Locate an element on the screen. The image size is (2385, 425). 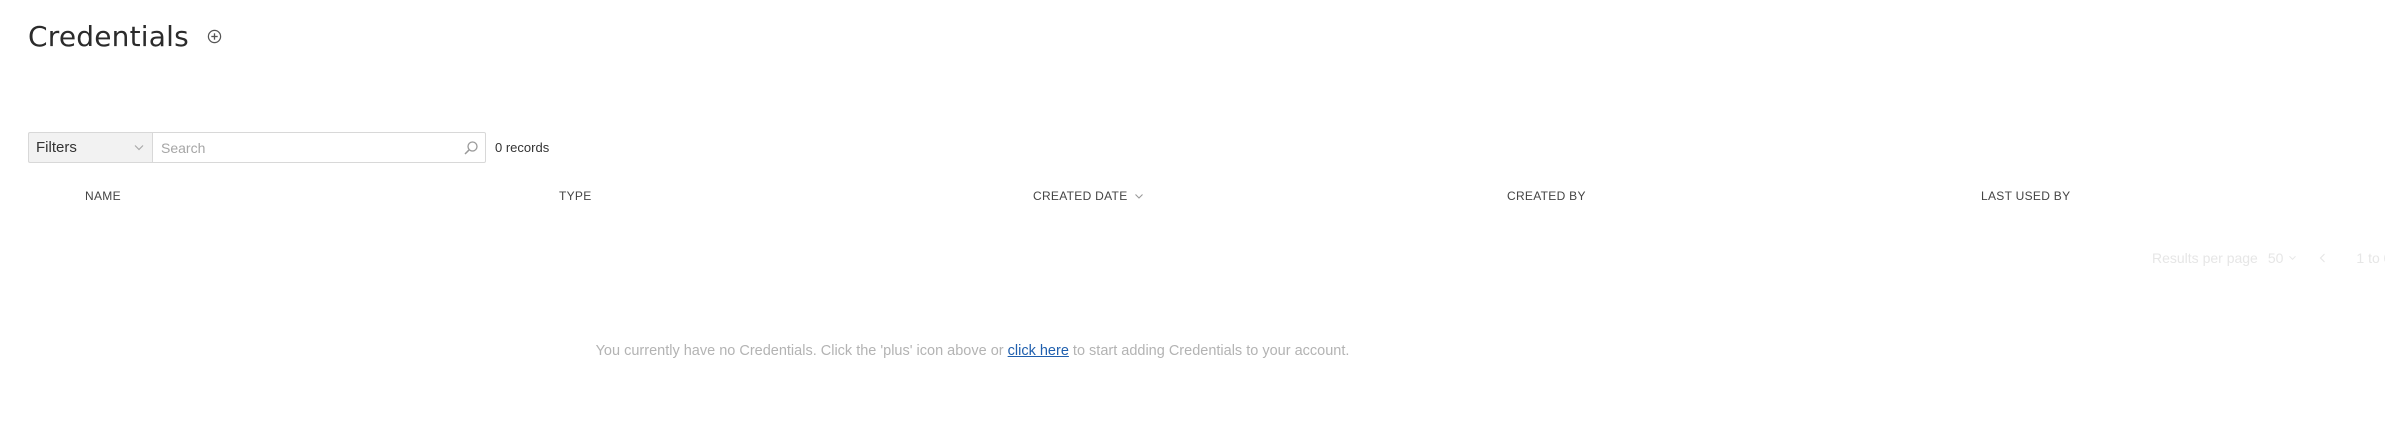
column-header-last-used-by: LAST USED BY is located at coordinates (2025, 196).